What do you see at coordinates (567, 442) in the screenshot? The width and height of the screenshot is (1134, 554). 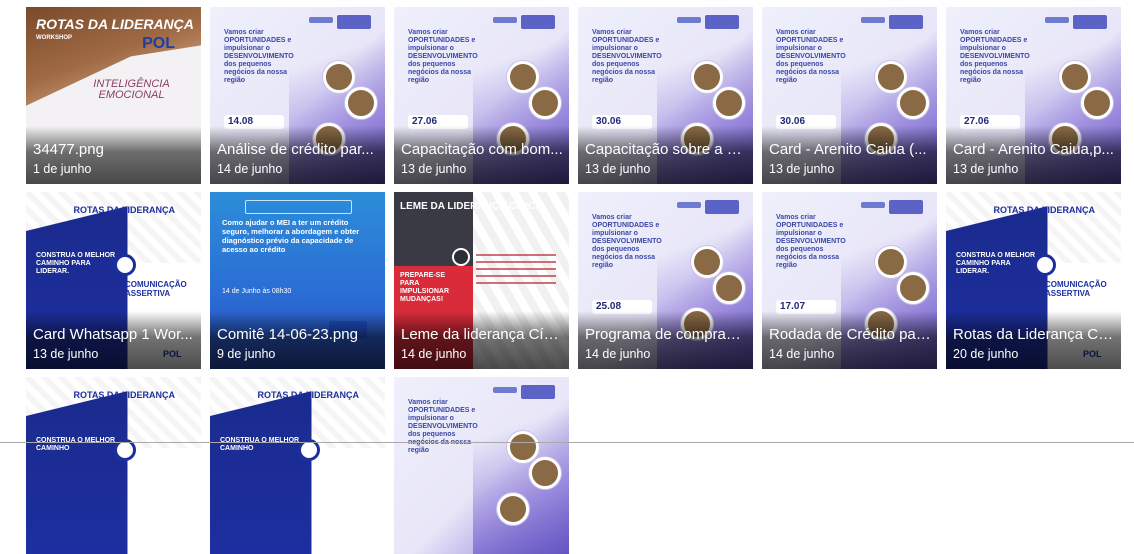 I see `divider` at bounding box center [567, 442].